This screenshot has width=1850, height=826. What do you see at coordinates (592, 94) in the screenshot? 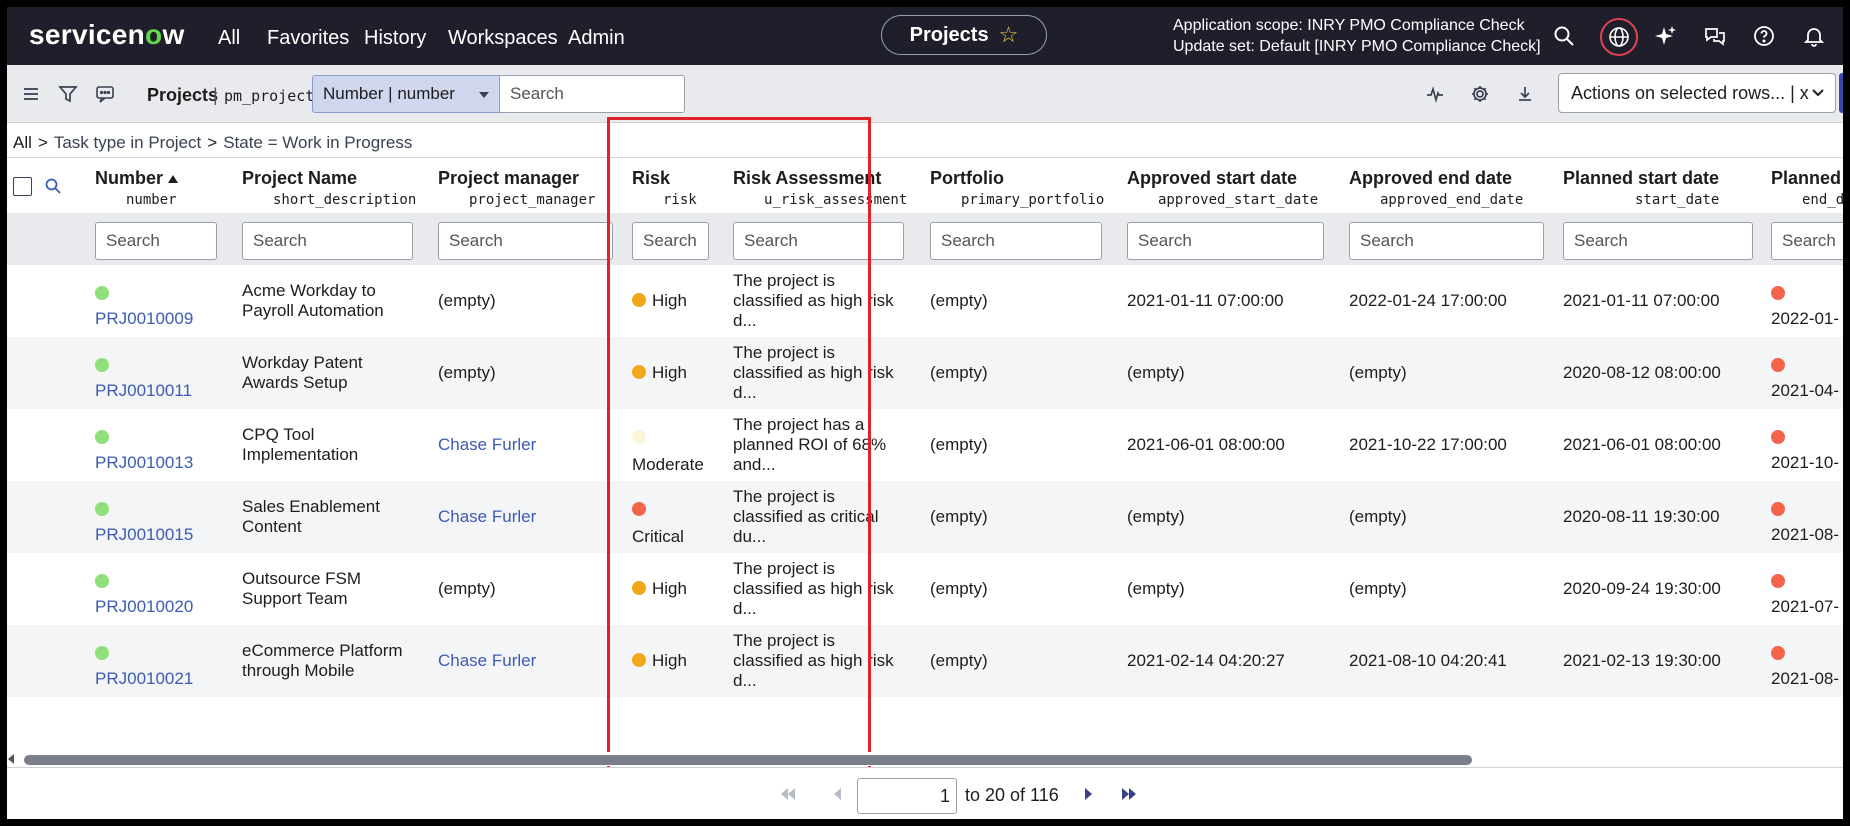
I see `list-search-input` at bounding box center [592, 94].